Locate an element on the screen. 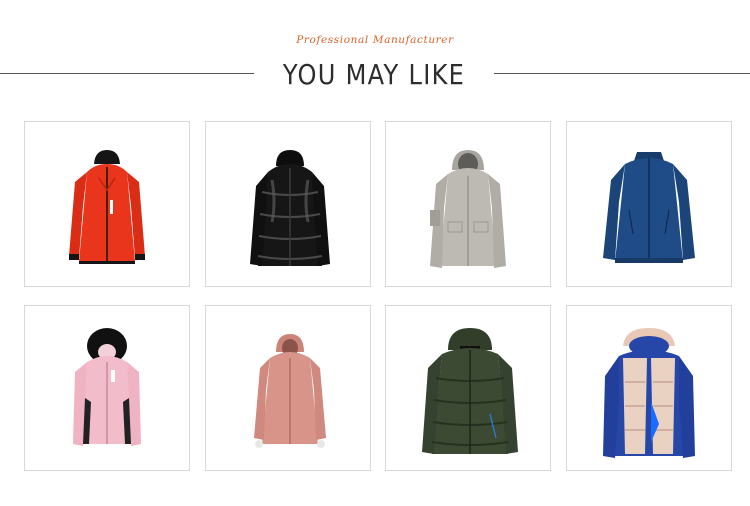 This screenshot has width=750, height=506. product-card-pink-jacket is located at coordinates (107, 388).